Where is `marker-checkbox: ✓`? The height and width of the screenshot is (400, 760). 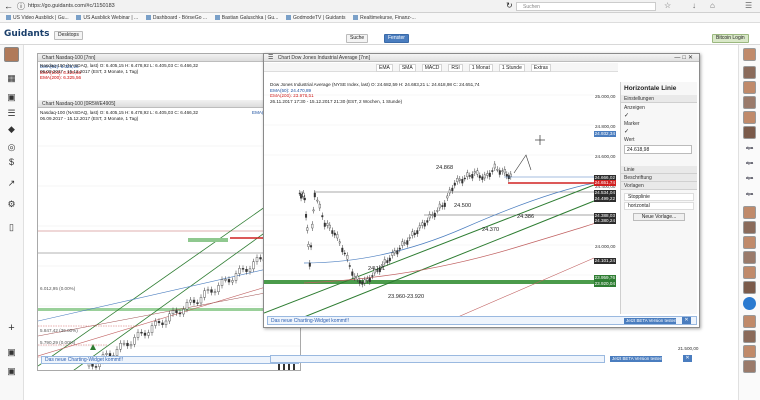 marker-checkbox: ✓ is located at coordinates (659, 131).